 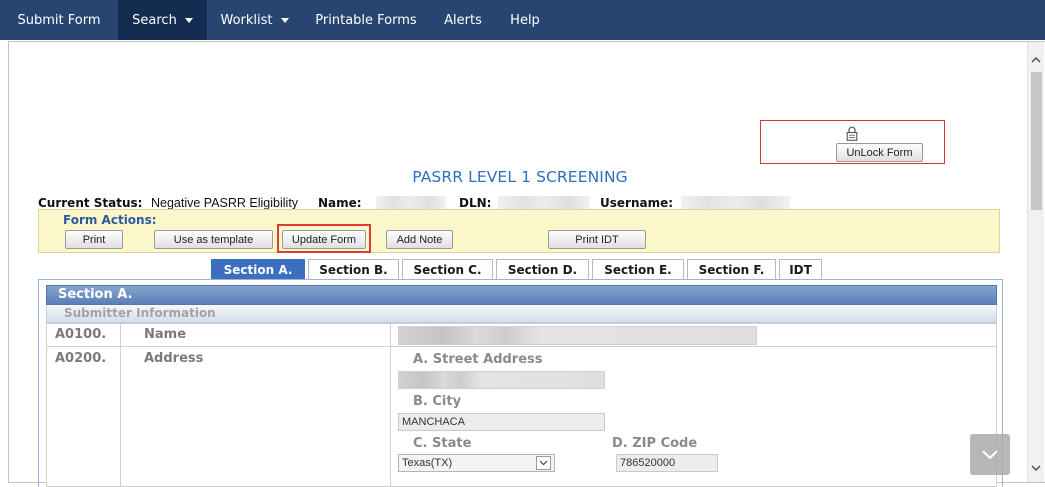 What do you see at coordinates (478, 359) in the screenshot?
I see `street-address-label: A. Street Address` at bounding box center [478, 359].